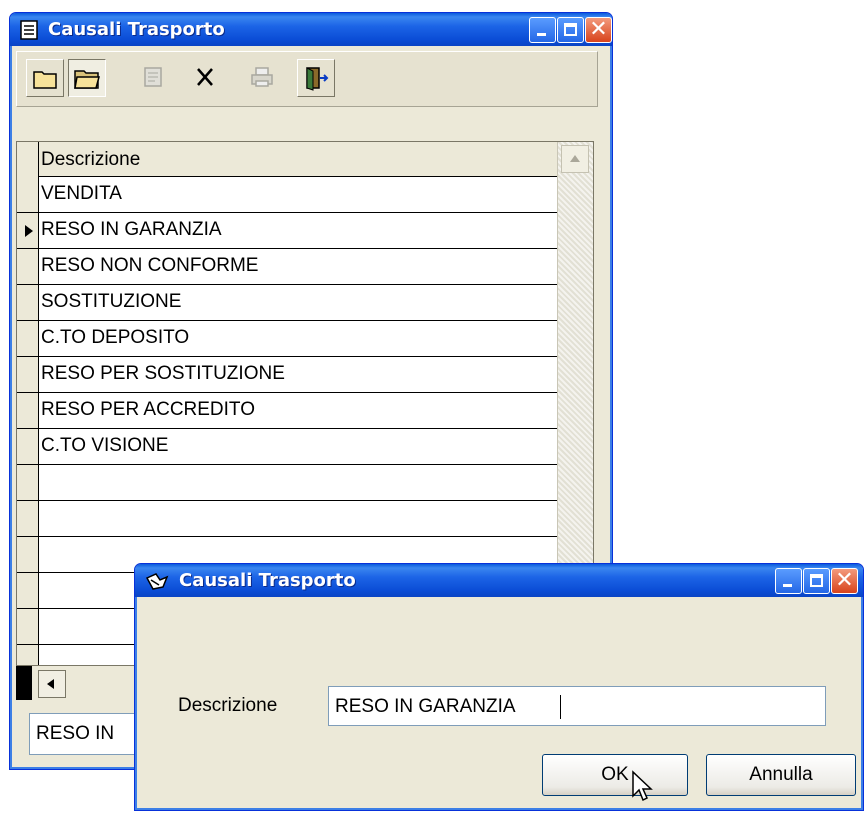  I want to click on description-detail-value: RESO IN, so click(75, 733).